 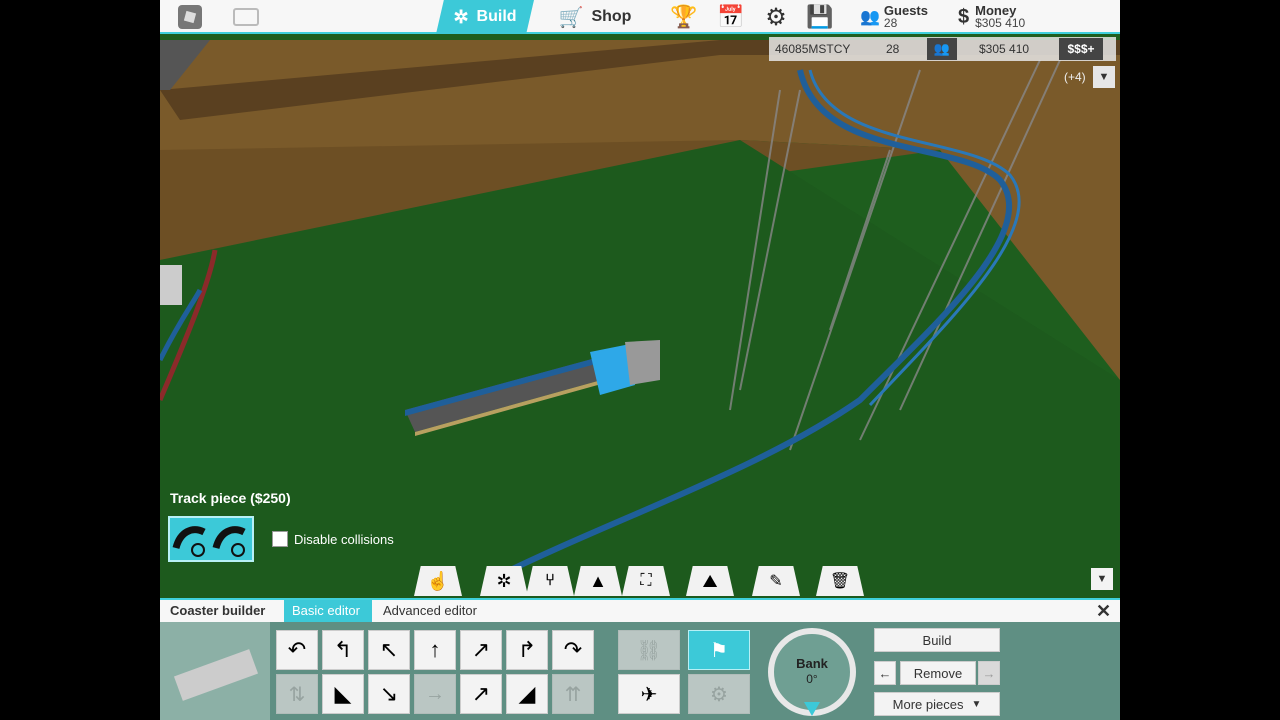 I want to click on disable-collisions-checkbox, so click(x=280, y=539).